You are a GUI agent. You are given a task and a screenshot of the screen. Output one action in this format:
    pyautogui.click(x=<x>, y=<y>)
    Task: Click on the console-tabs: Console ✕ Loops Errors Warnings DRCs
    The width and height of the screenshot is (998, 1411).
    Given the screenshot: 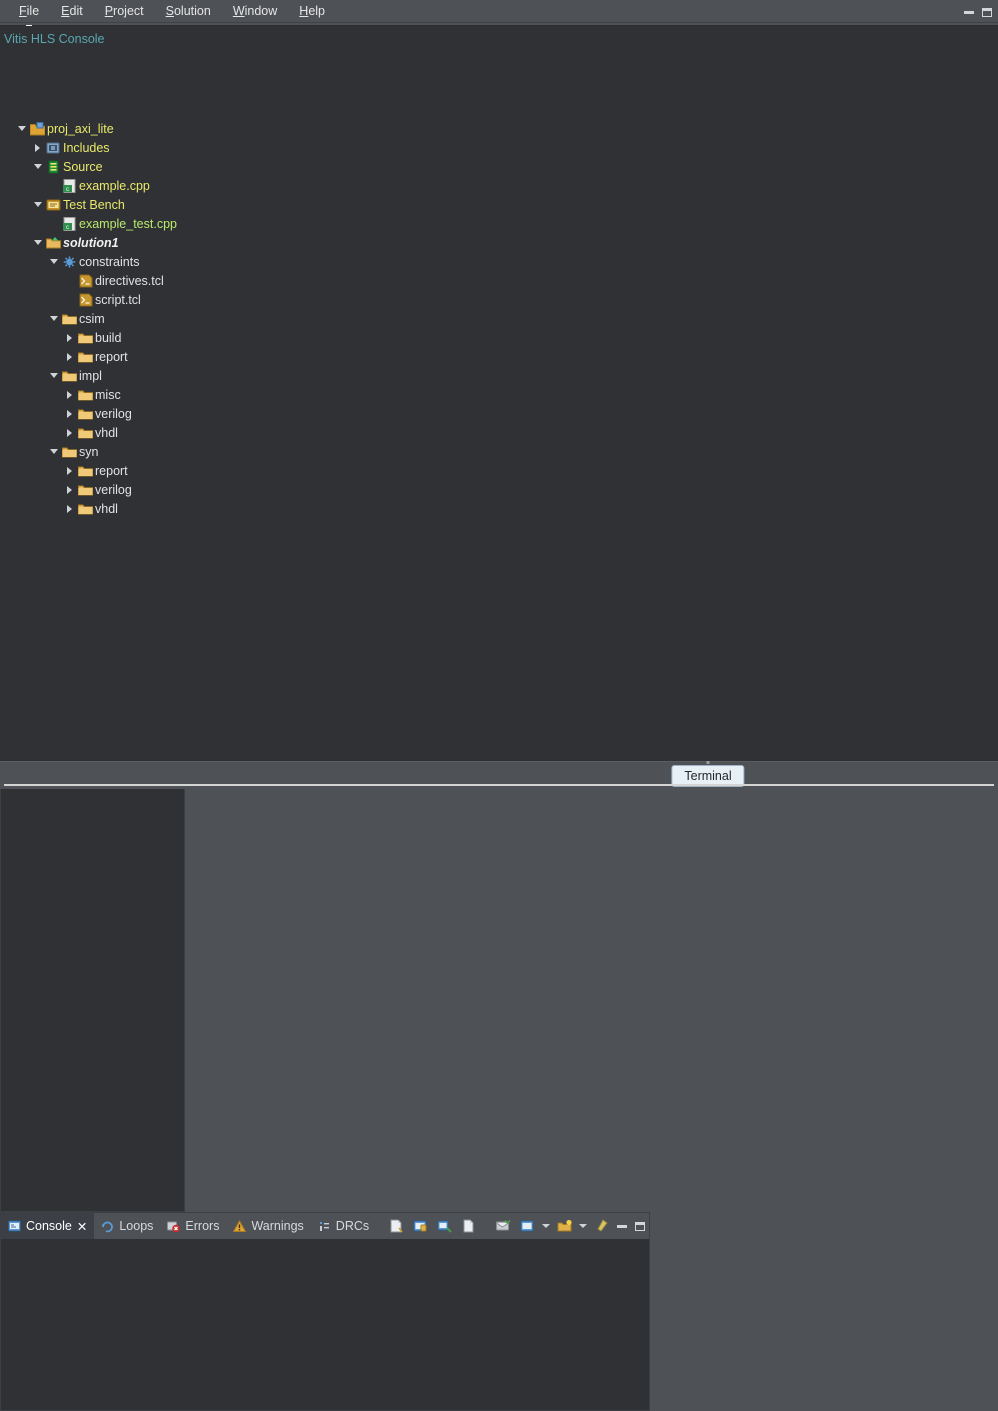 What is the action you would take?
    pyautogui.click(x=325, y=1226)
    